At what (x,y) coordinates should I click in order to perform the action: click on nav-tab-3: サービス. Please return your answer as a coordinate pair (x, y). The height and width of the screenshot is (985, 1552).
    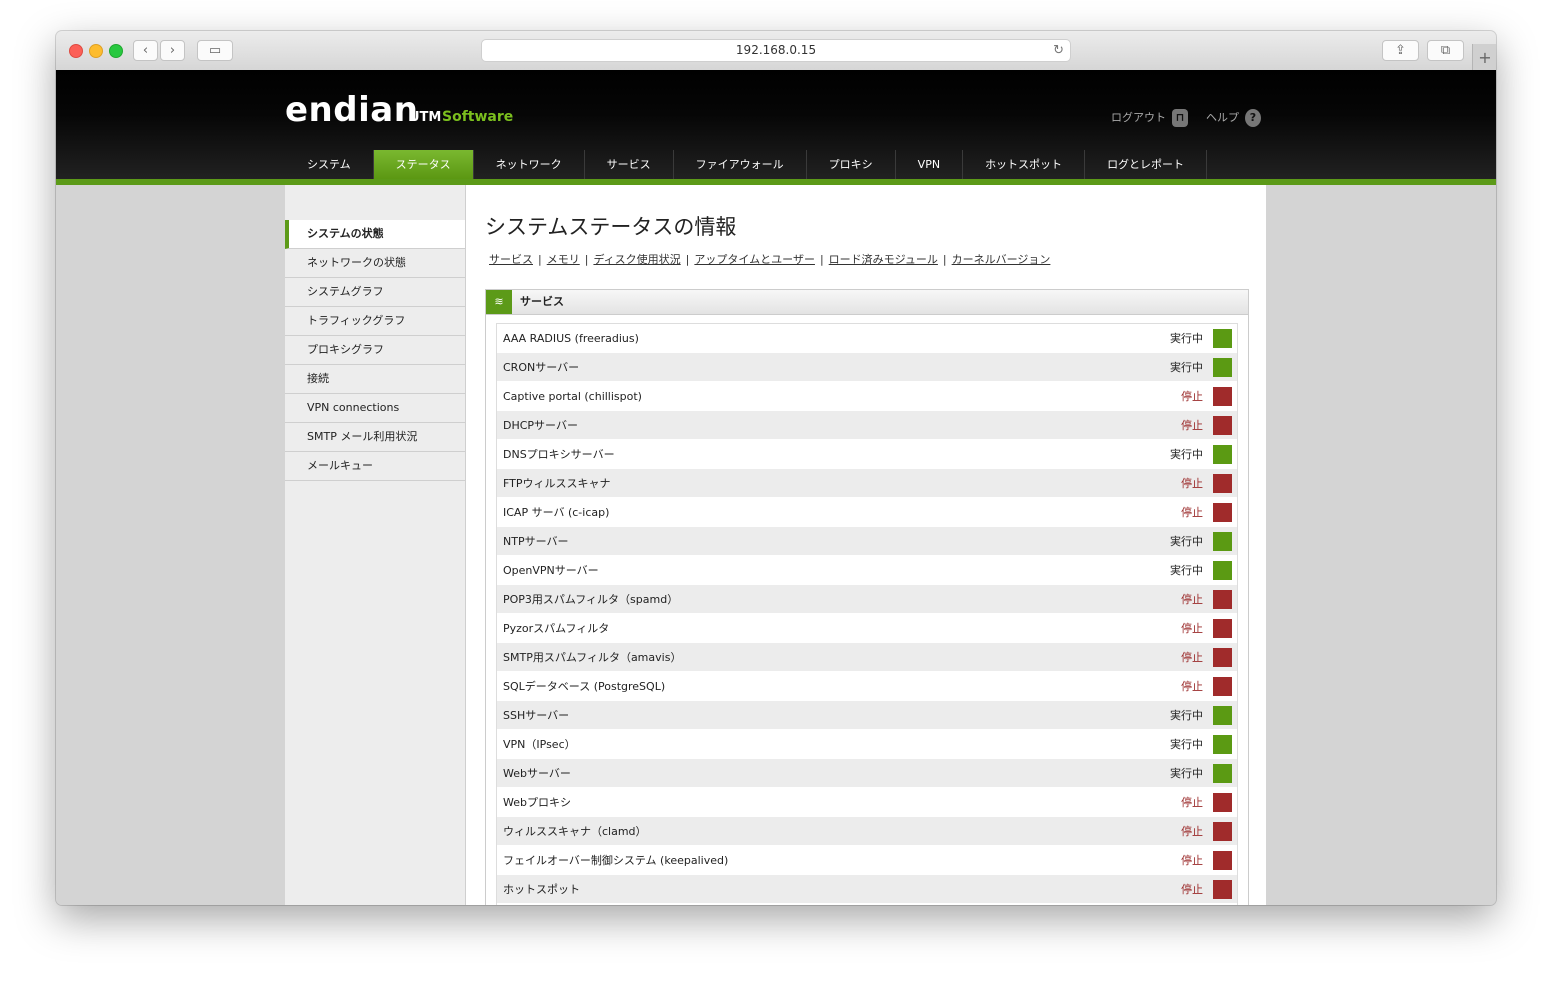
    Looking at the image, I should click on (629, 165).